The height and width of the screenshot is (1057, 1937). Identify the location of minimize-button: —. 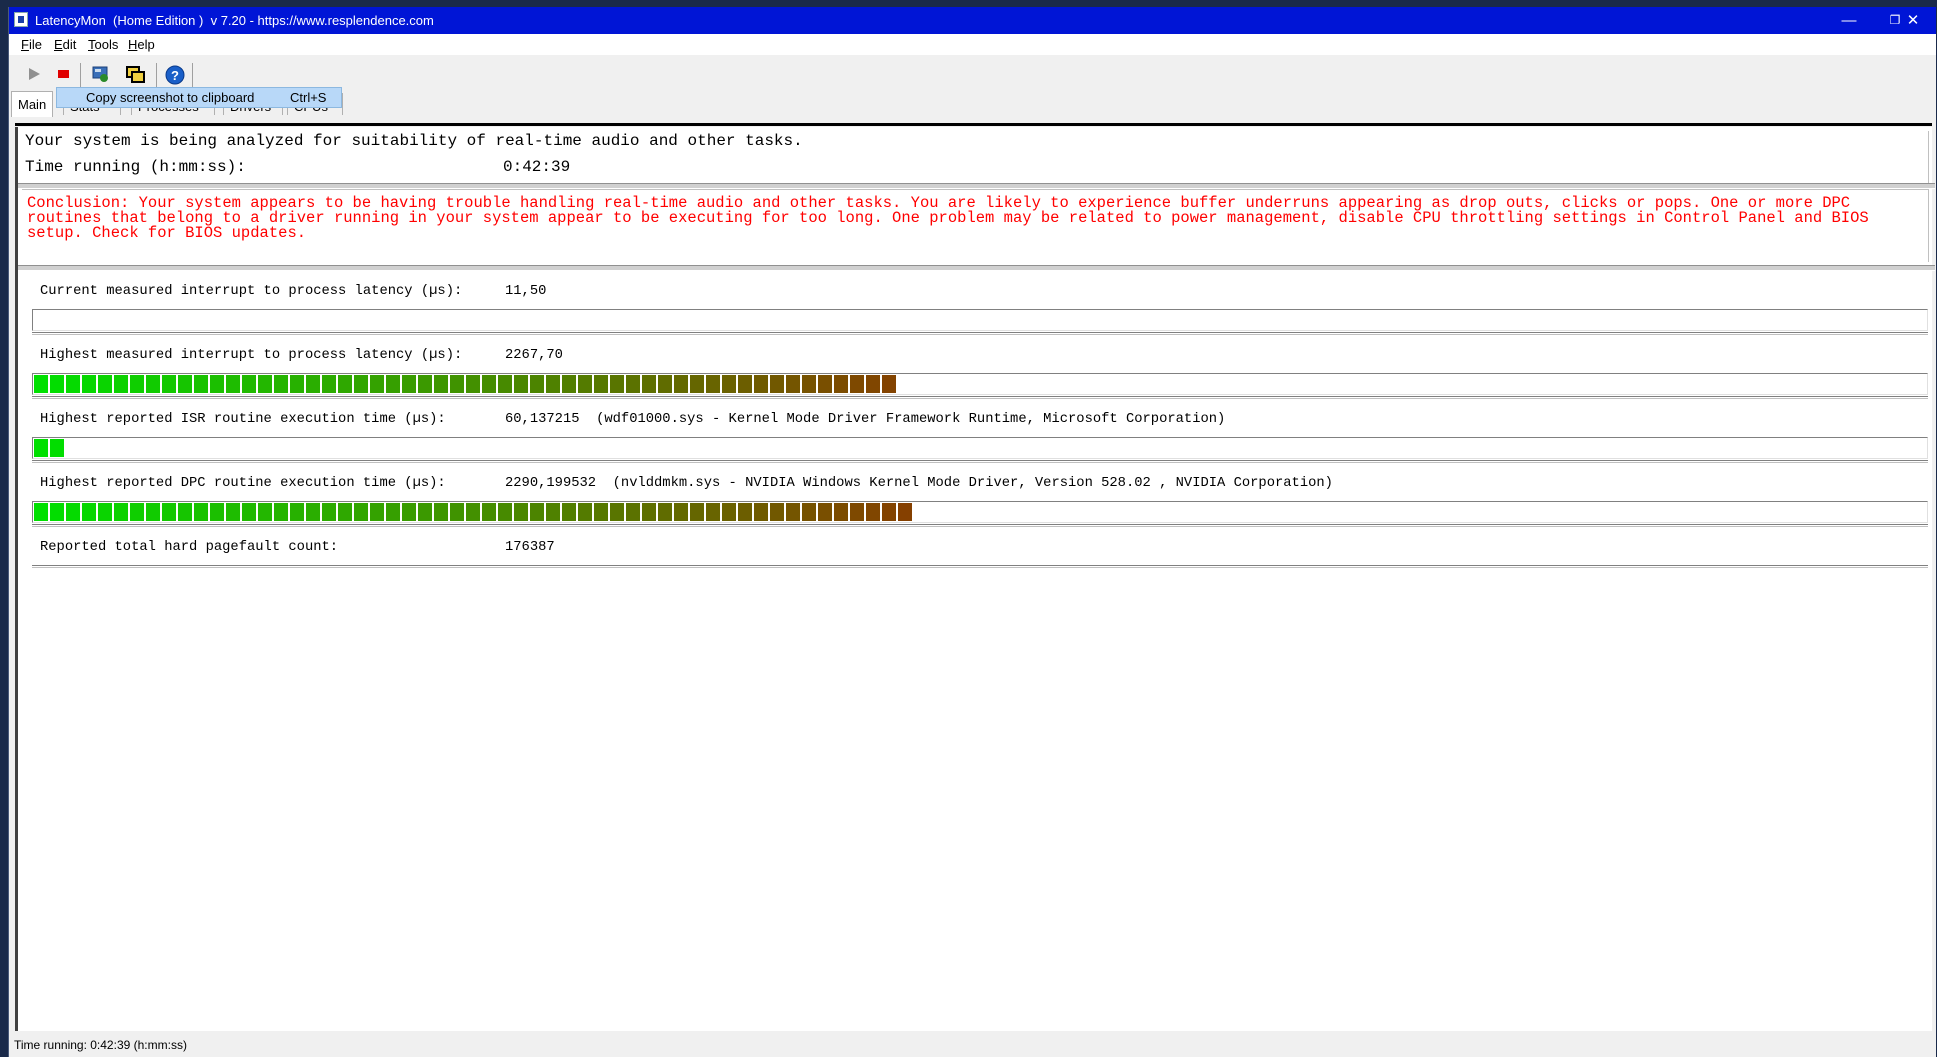
(1849, 20).